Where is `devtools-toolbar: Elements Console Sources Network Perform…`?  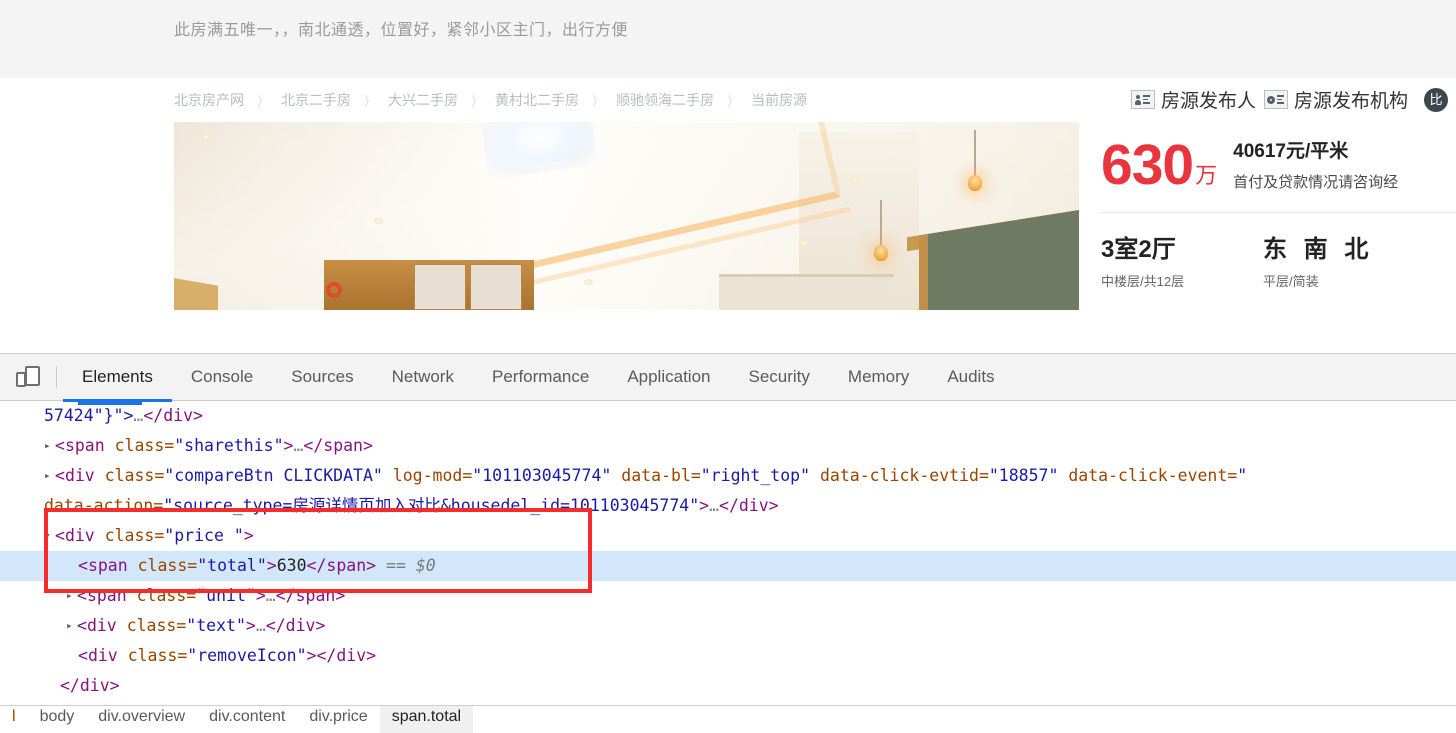
devtools-toolbar: Elements Console Sources Network Perform… is located at coordinates (728, 378).